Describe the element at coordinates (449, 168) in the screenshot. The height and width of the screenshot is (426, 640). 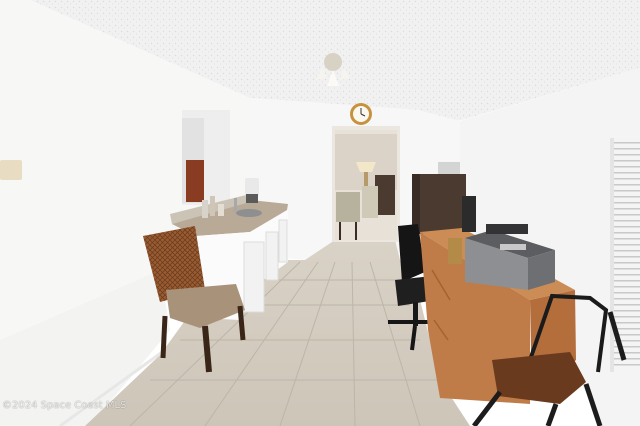
I see `armoire-top-item` at that location.